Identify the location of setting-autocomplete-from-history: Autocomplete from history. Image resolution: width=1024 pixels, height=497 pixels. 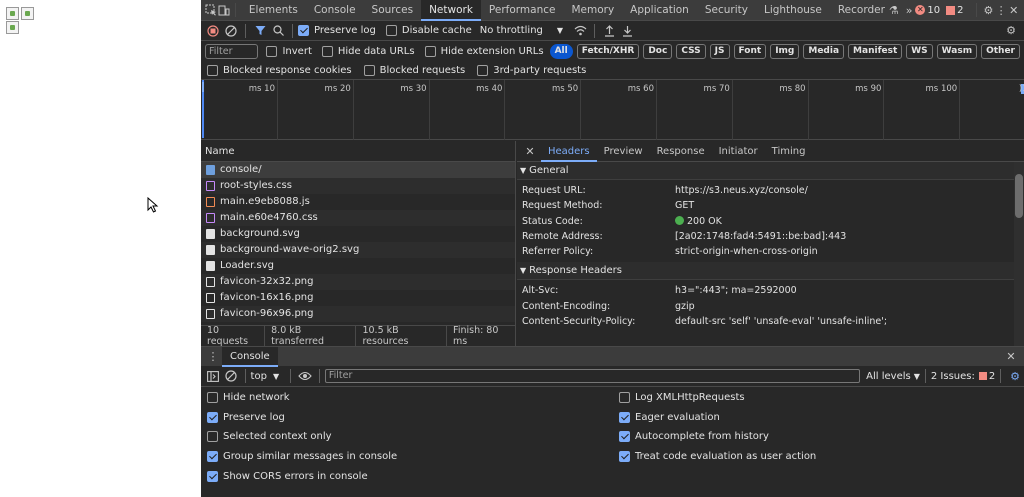
(694, 437).